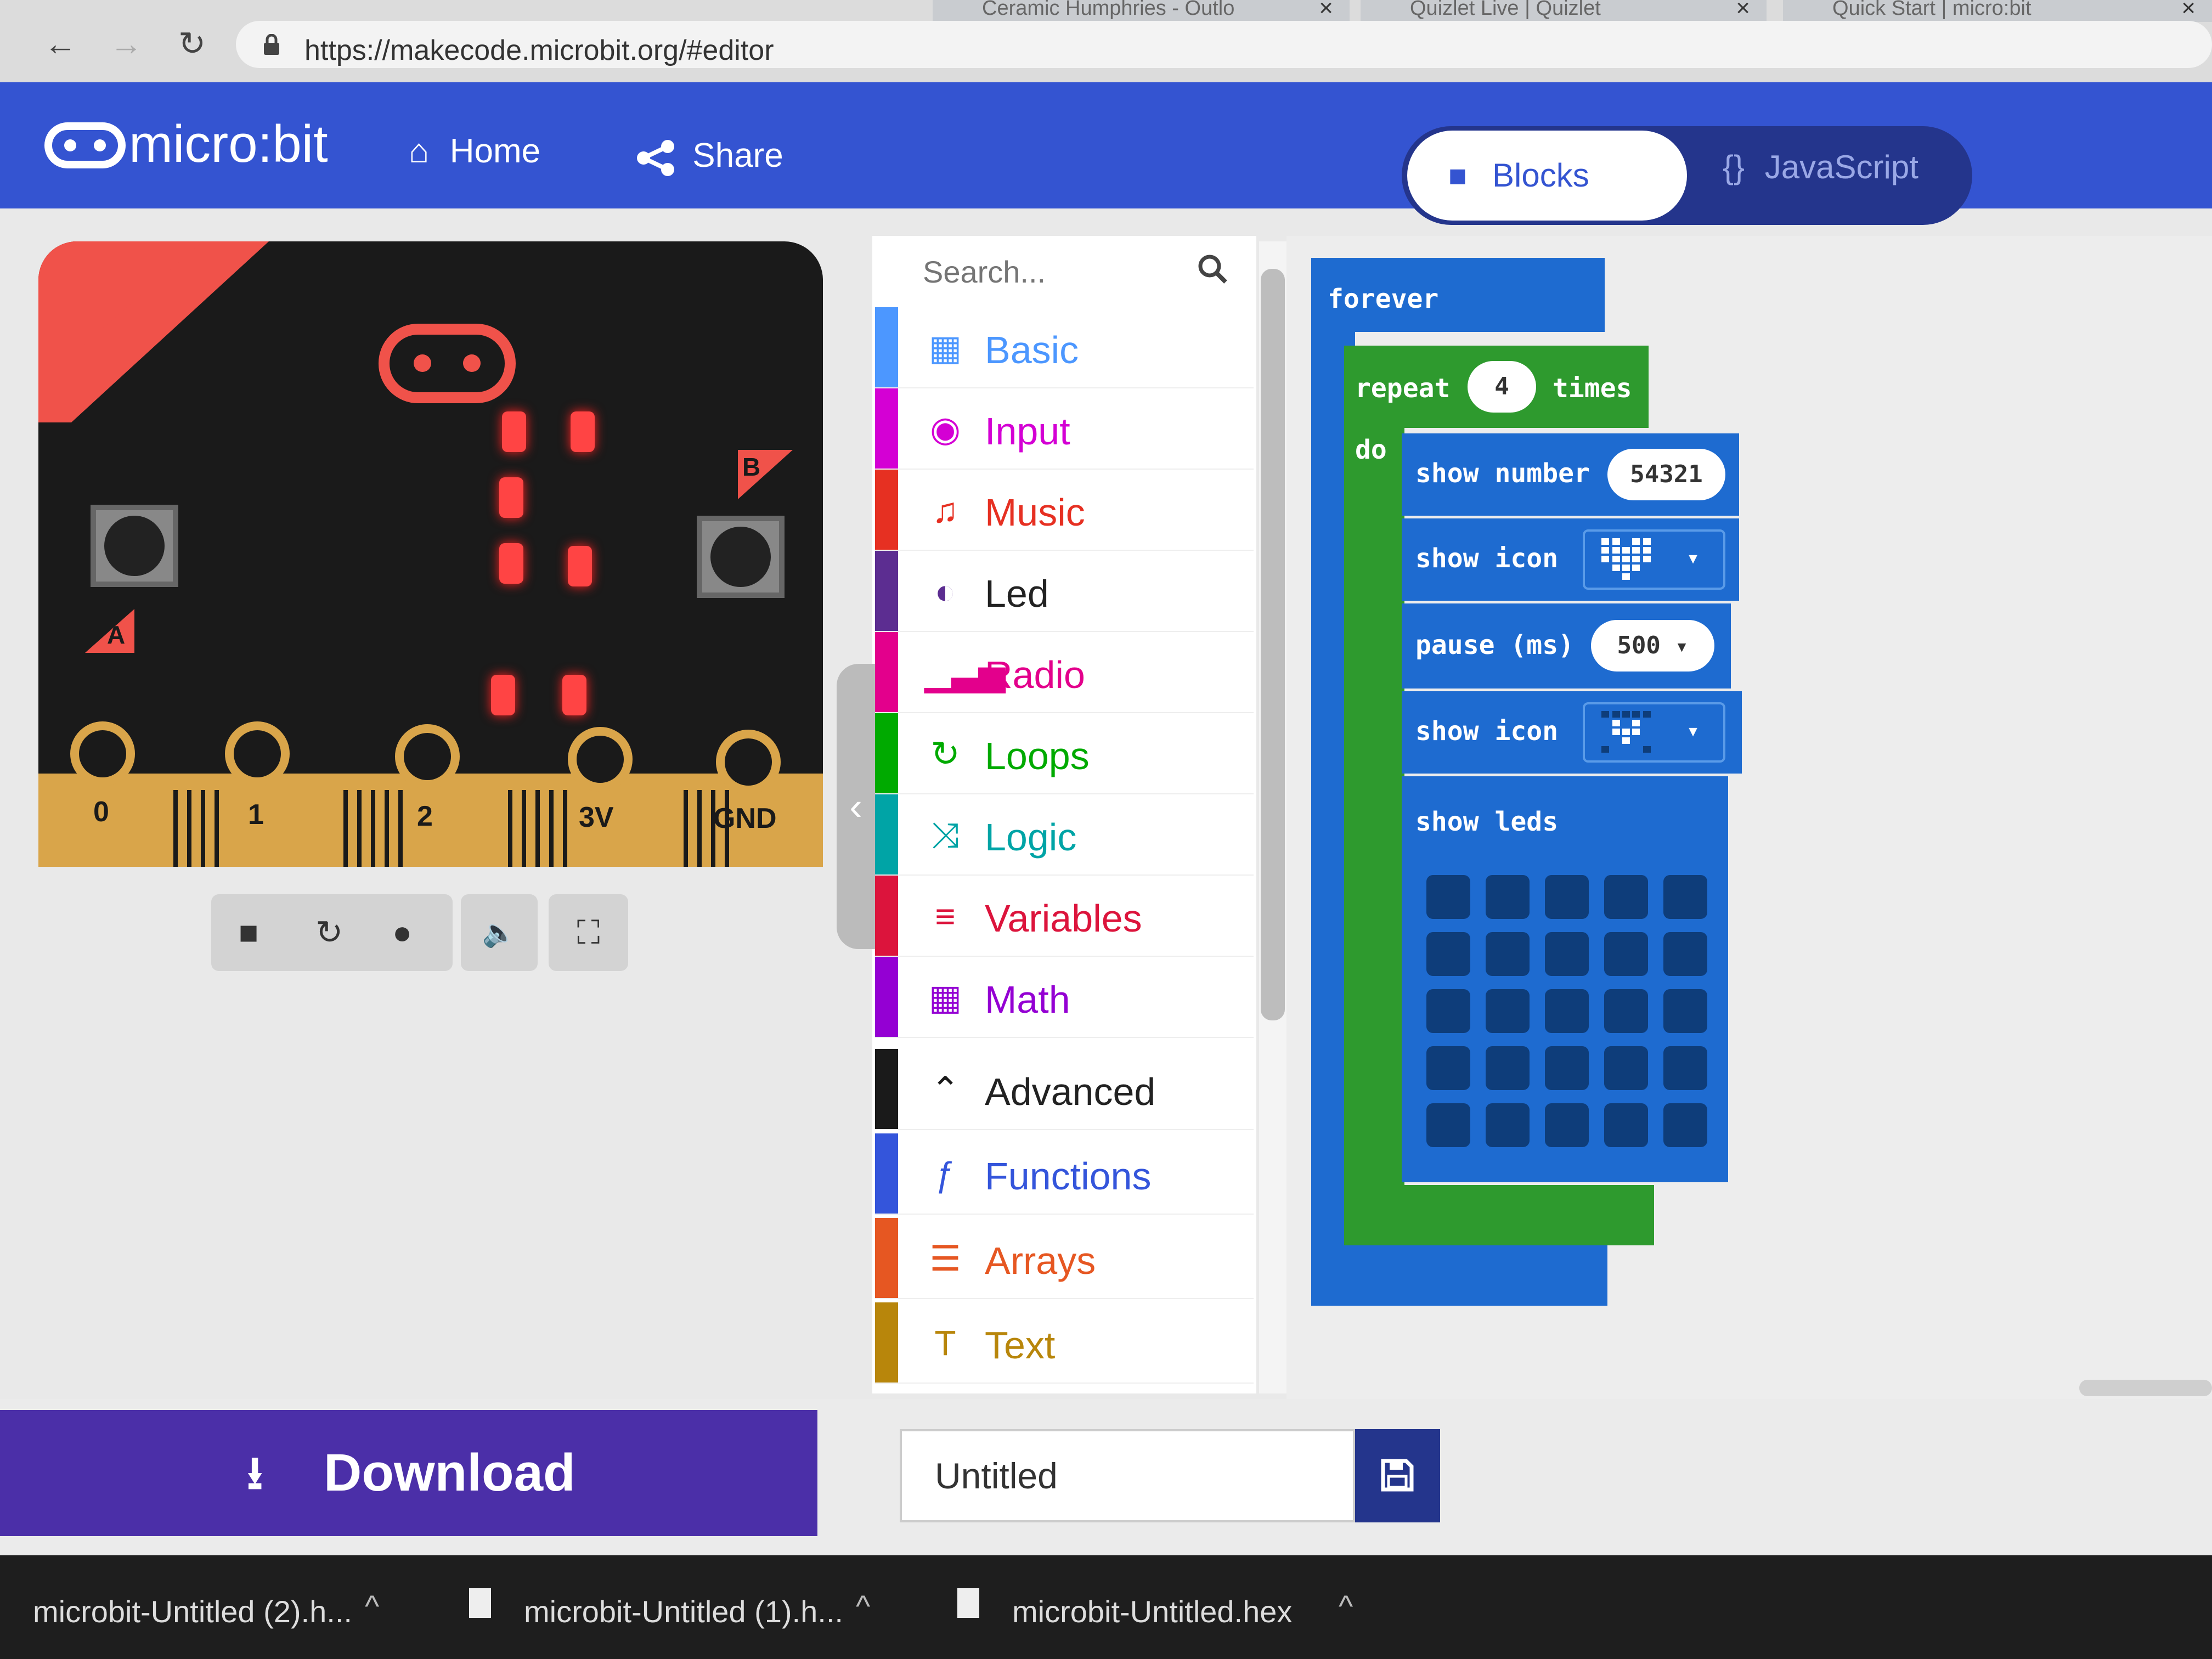 This screenshot has height=1659, width=2212. What do you see at coordinates (1564, 11) in the screenshot?
I see `browser-tab: Quizlet Live | Quizlet ×` at bounding box center [1564, 11].